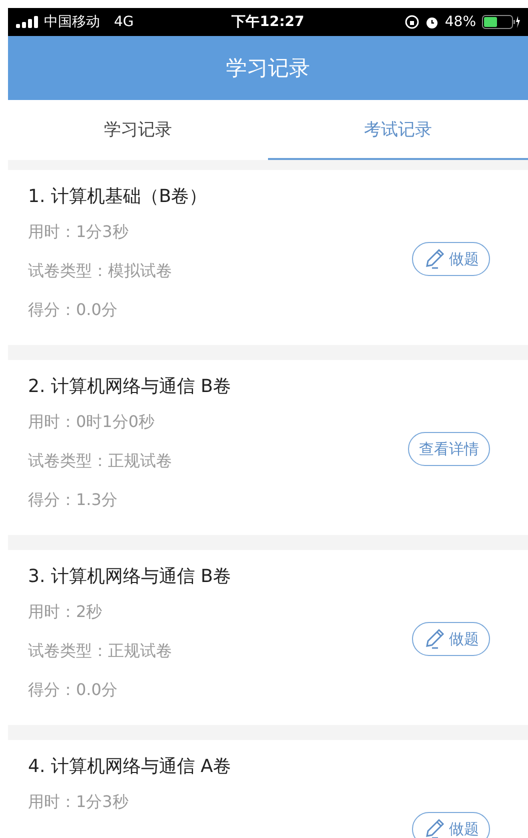 The width and height of the screenshot is (528, 838). I want to click on view-details-button: 查看详情, so click(449, 449).